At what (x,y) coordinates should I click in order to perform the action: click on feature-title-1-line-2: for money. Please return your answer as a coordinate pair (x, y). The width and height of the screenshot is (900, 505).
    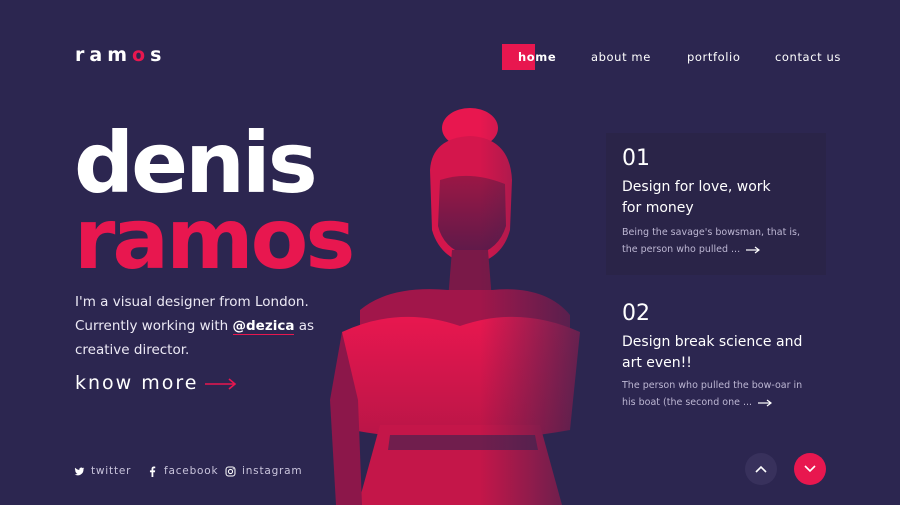
    Looking at the image, I should click on (658, 208).